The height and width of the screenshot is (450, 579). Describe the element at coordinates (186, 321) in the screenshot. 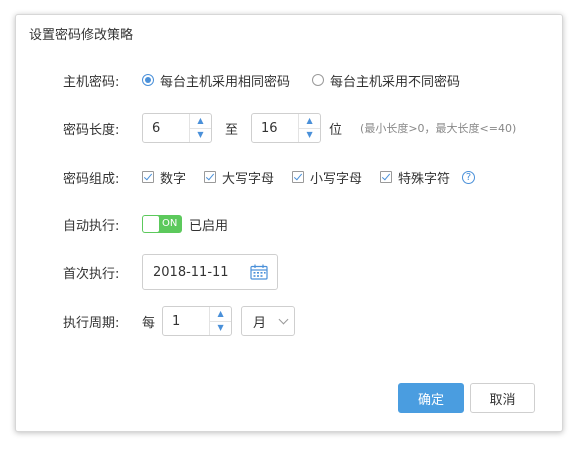

I see `period-value: 1` at that location.